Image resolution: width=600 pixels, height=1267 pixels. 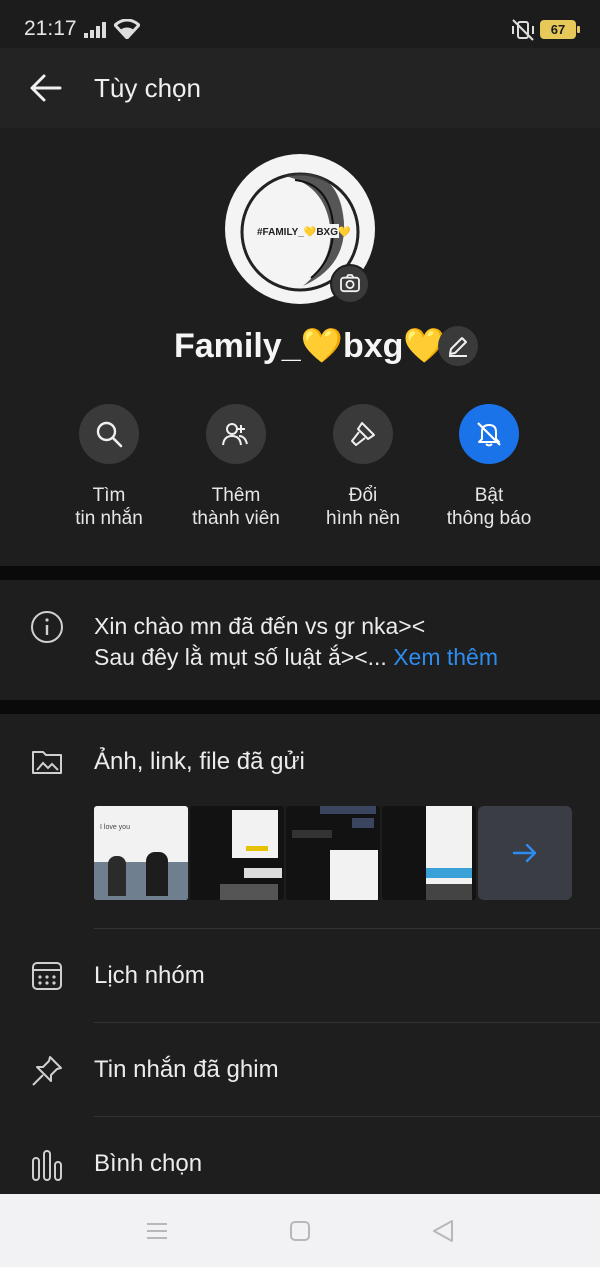 I want to click on search-icon, so click(x=109, y=434).